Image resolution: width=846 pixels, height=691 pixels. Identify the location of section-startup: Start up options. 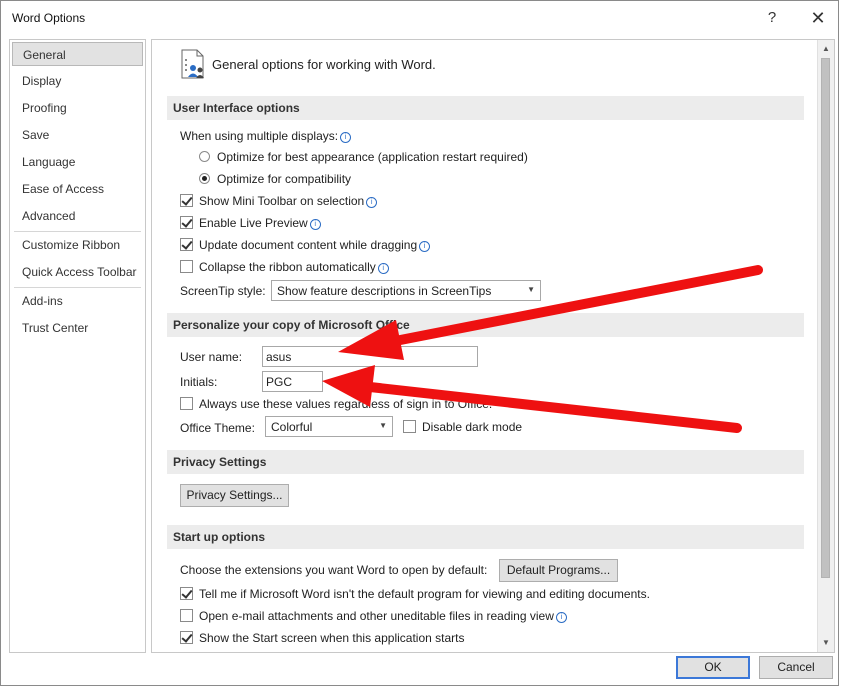
(485, 537).